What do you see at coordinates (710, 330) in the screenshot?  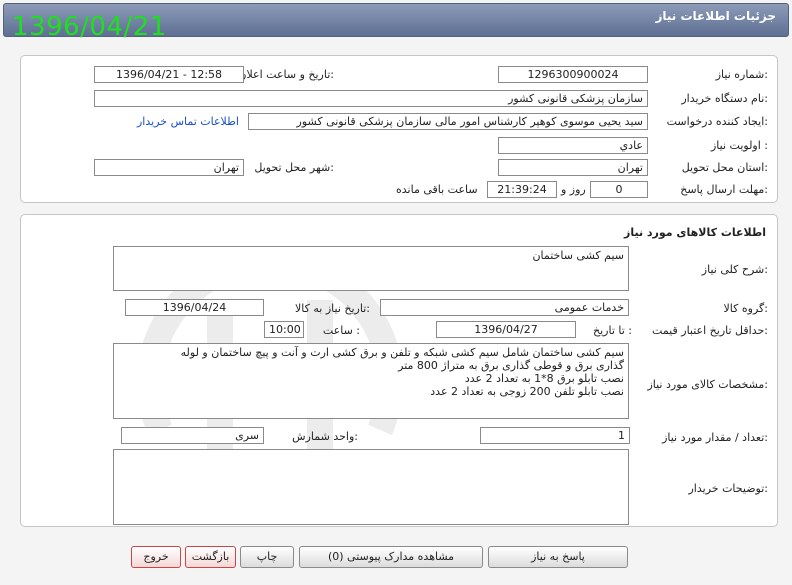 I see `validity-label: حداقل تاریخ اعتبار قیمت:` at bounding box center [710, 330].